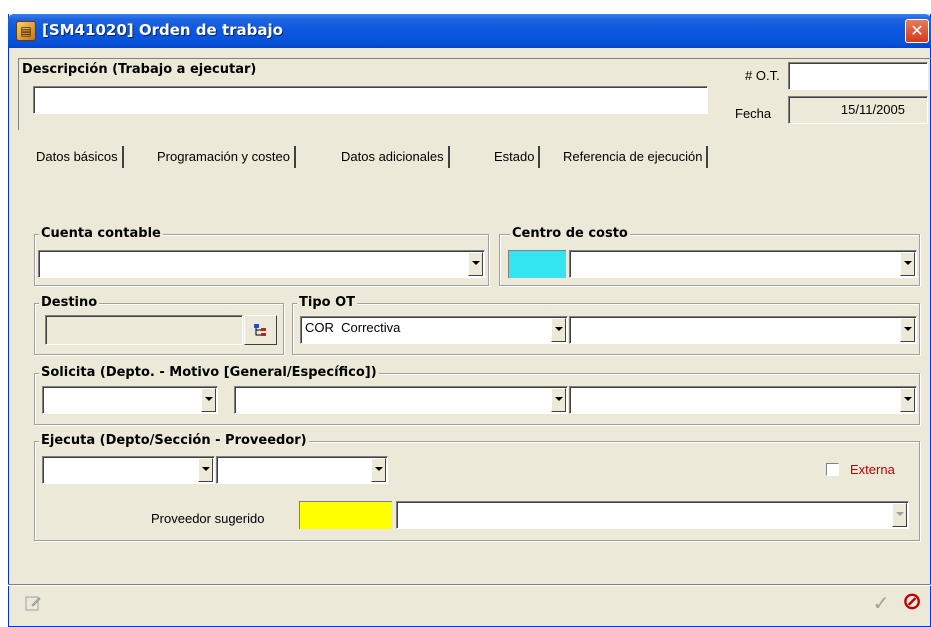  What do you see at coordinates (33, 605) in the screenshot?
I see `edit-note-icon` at bounding box center [33, 605].